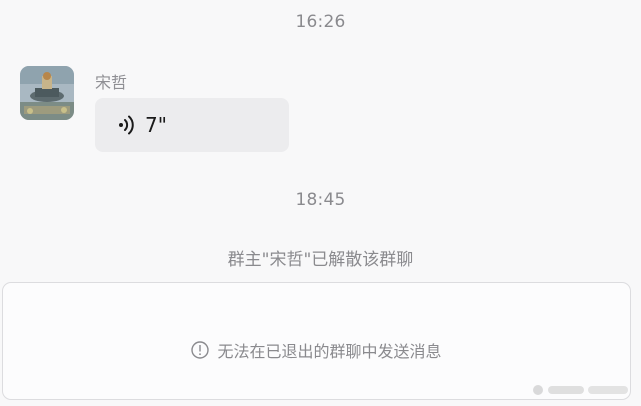 The height and width of the screenshot is (406, 641). Describe the element at coordinates (320, 200) in the screenshot. I see `timestamp: 18:45` at that location.